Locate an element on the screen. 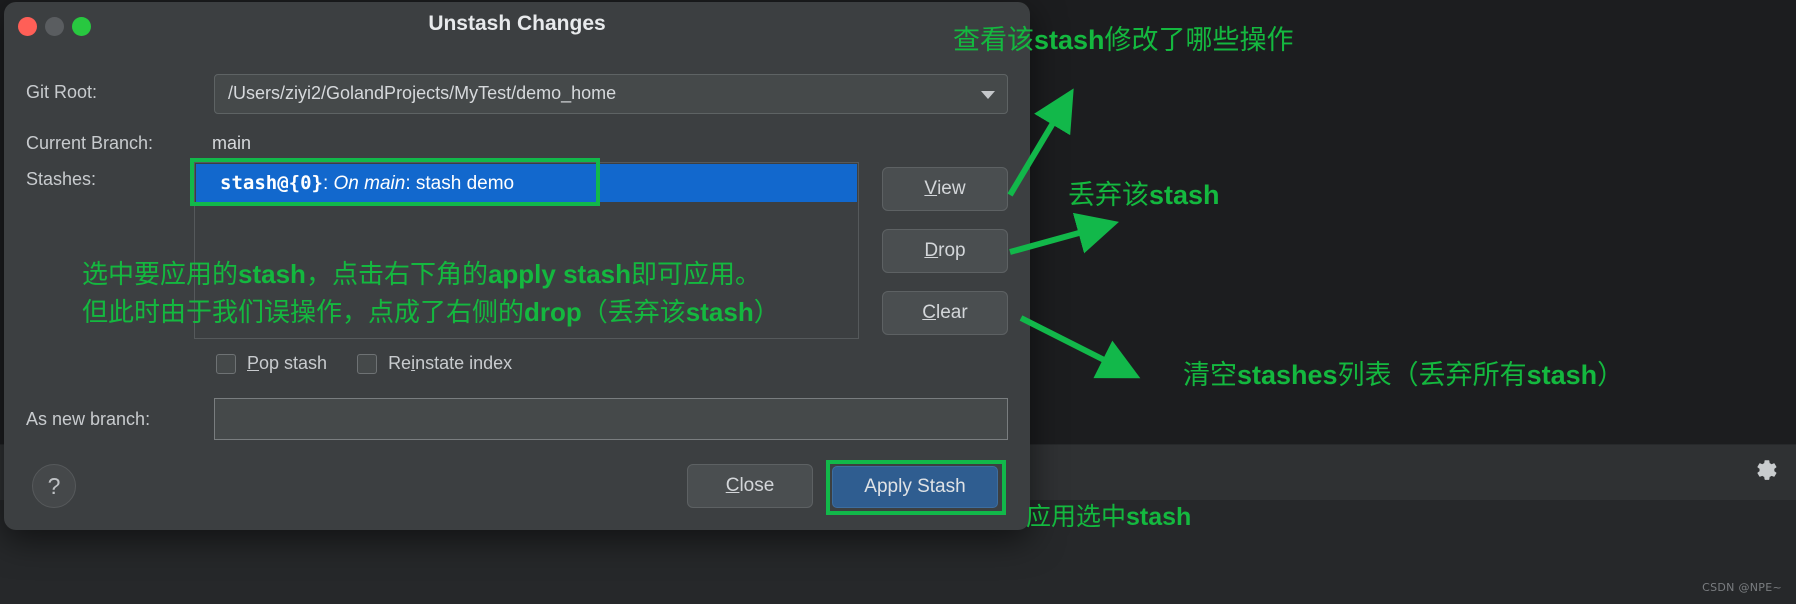  dialog-titlebar: Unstash Changes is located at coordinates (517, 27).